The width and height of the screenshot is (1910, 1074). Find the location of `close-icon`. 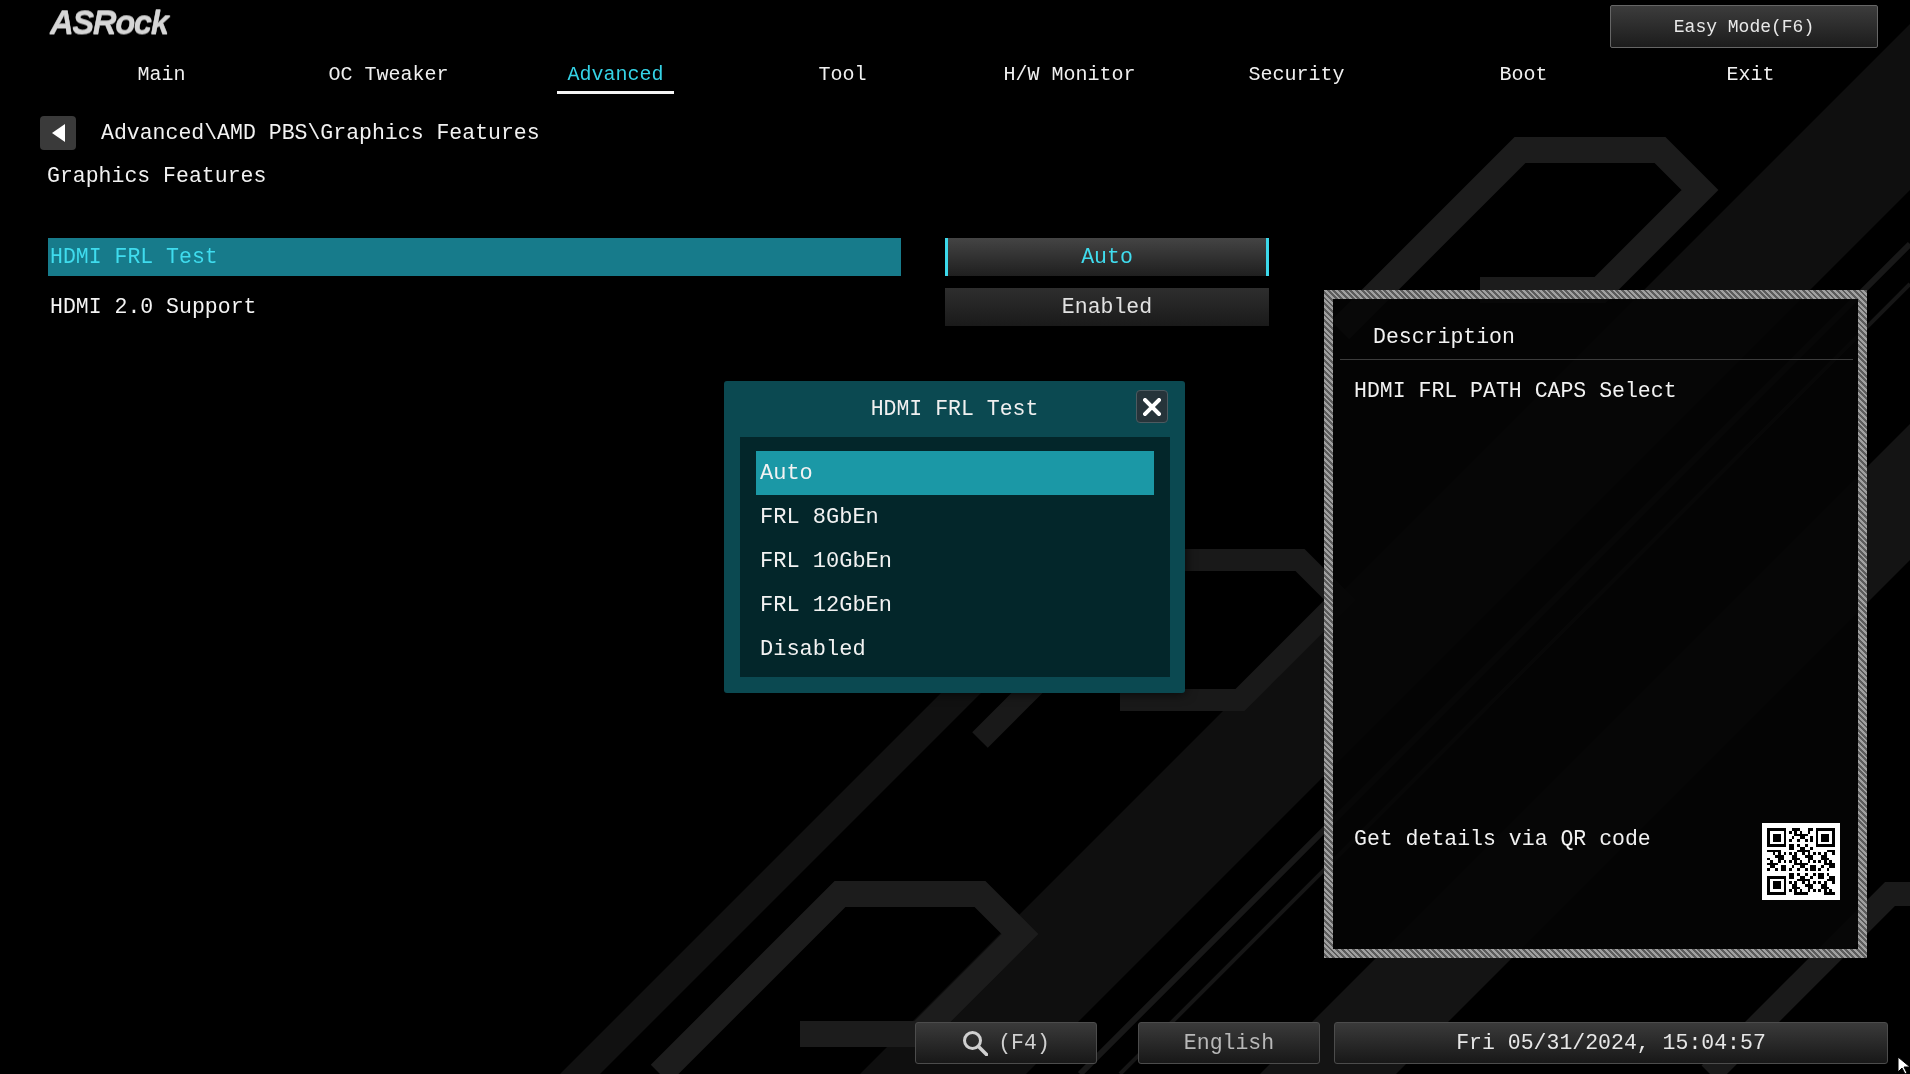

close-icon is located at coordinates (1152, 406).